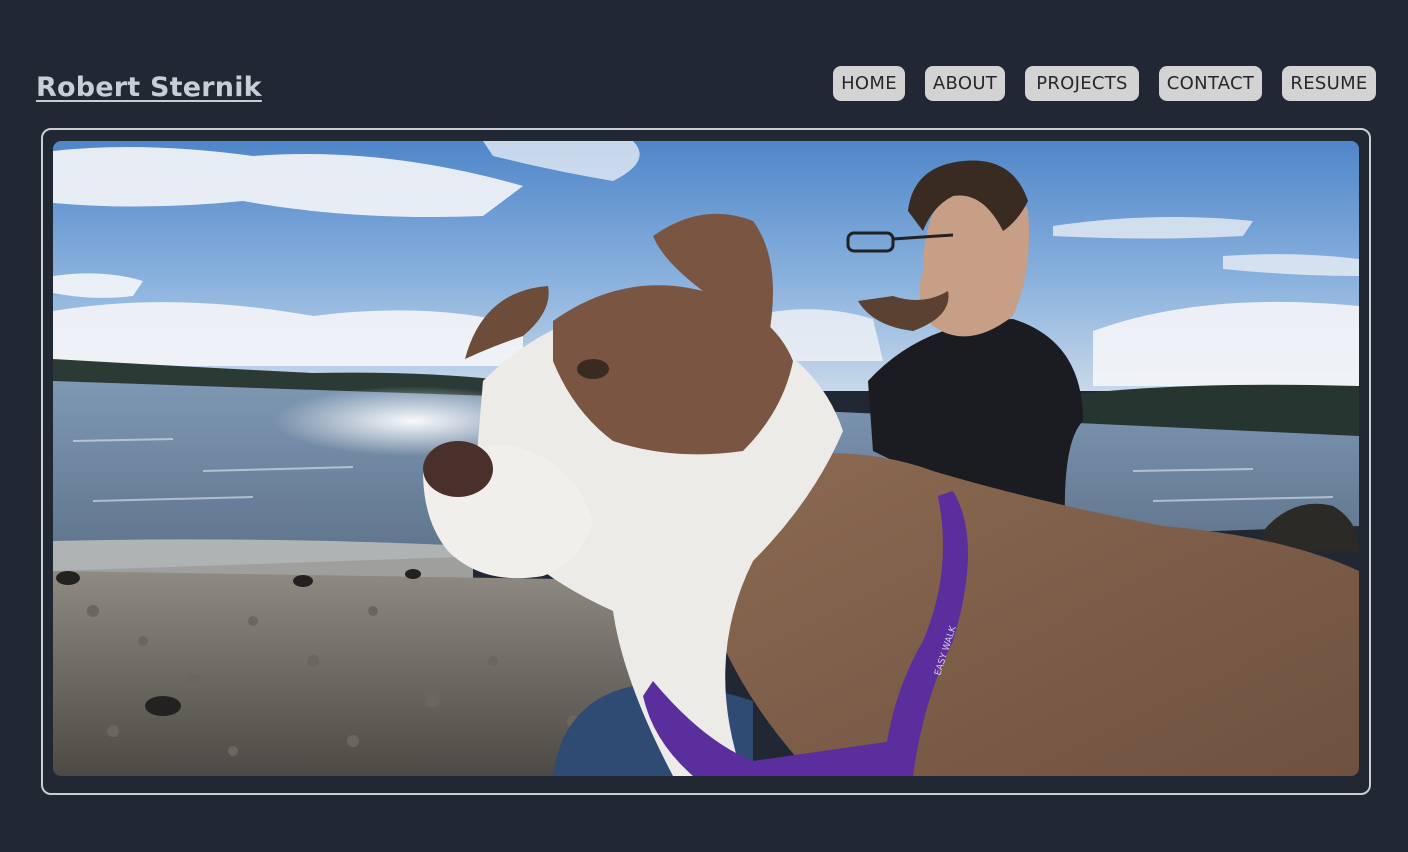  Describe the element at coordinates (704, 83) in the screenshot. I see `main-nav: HOME ABOUT PROJECTS CONTACT RESUME` at that location.